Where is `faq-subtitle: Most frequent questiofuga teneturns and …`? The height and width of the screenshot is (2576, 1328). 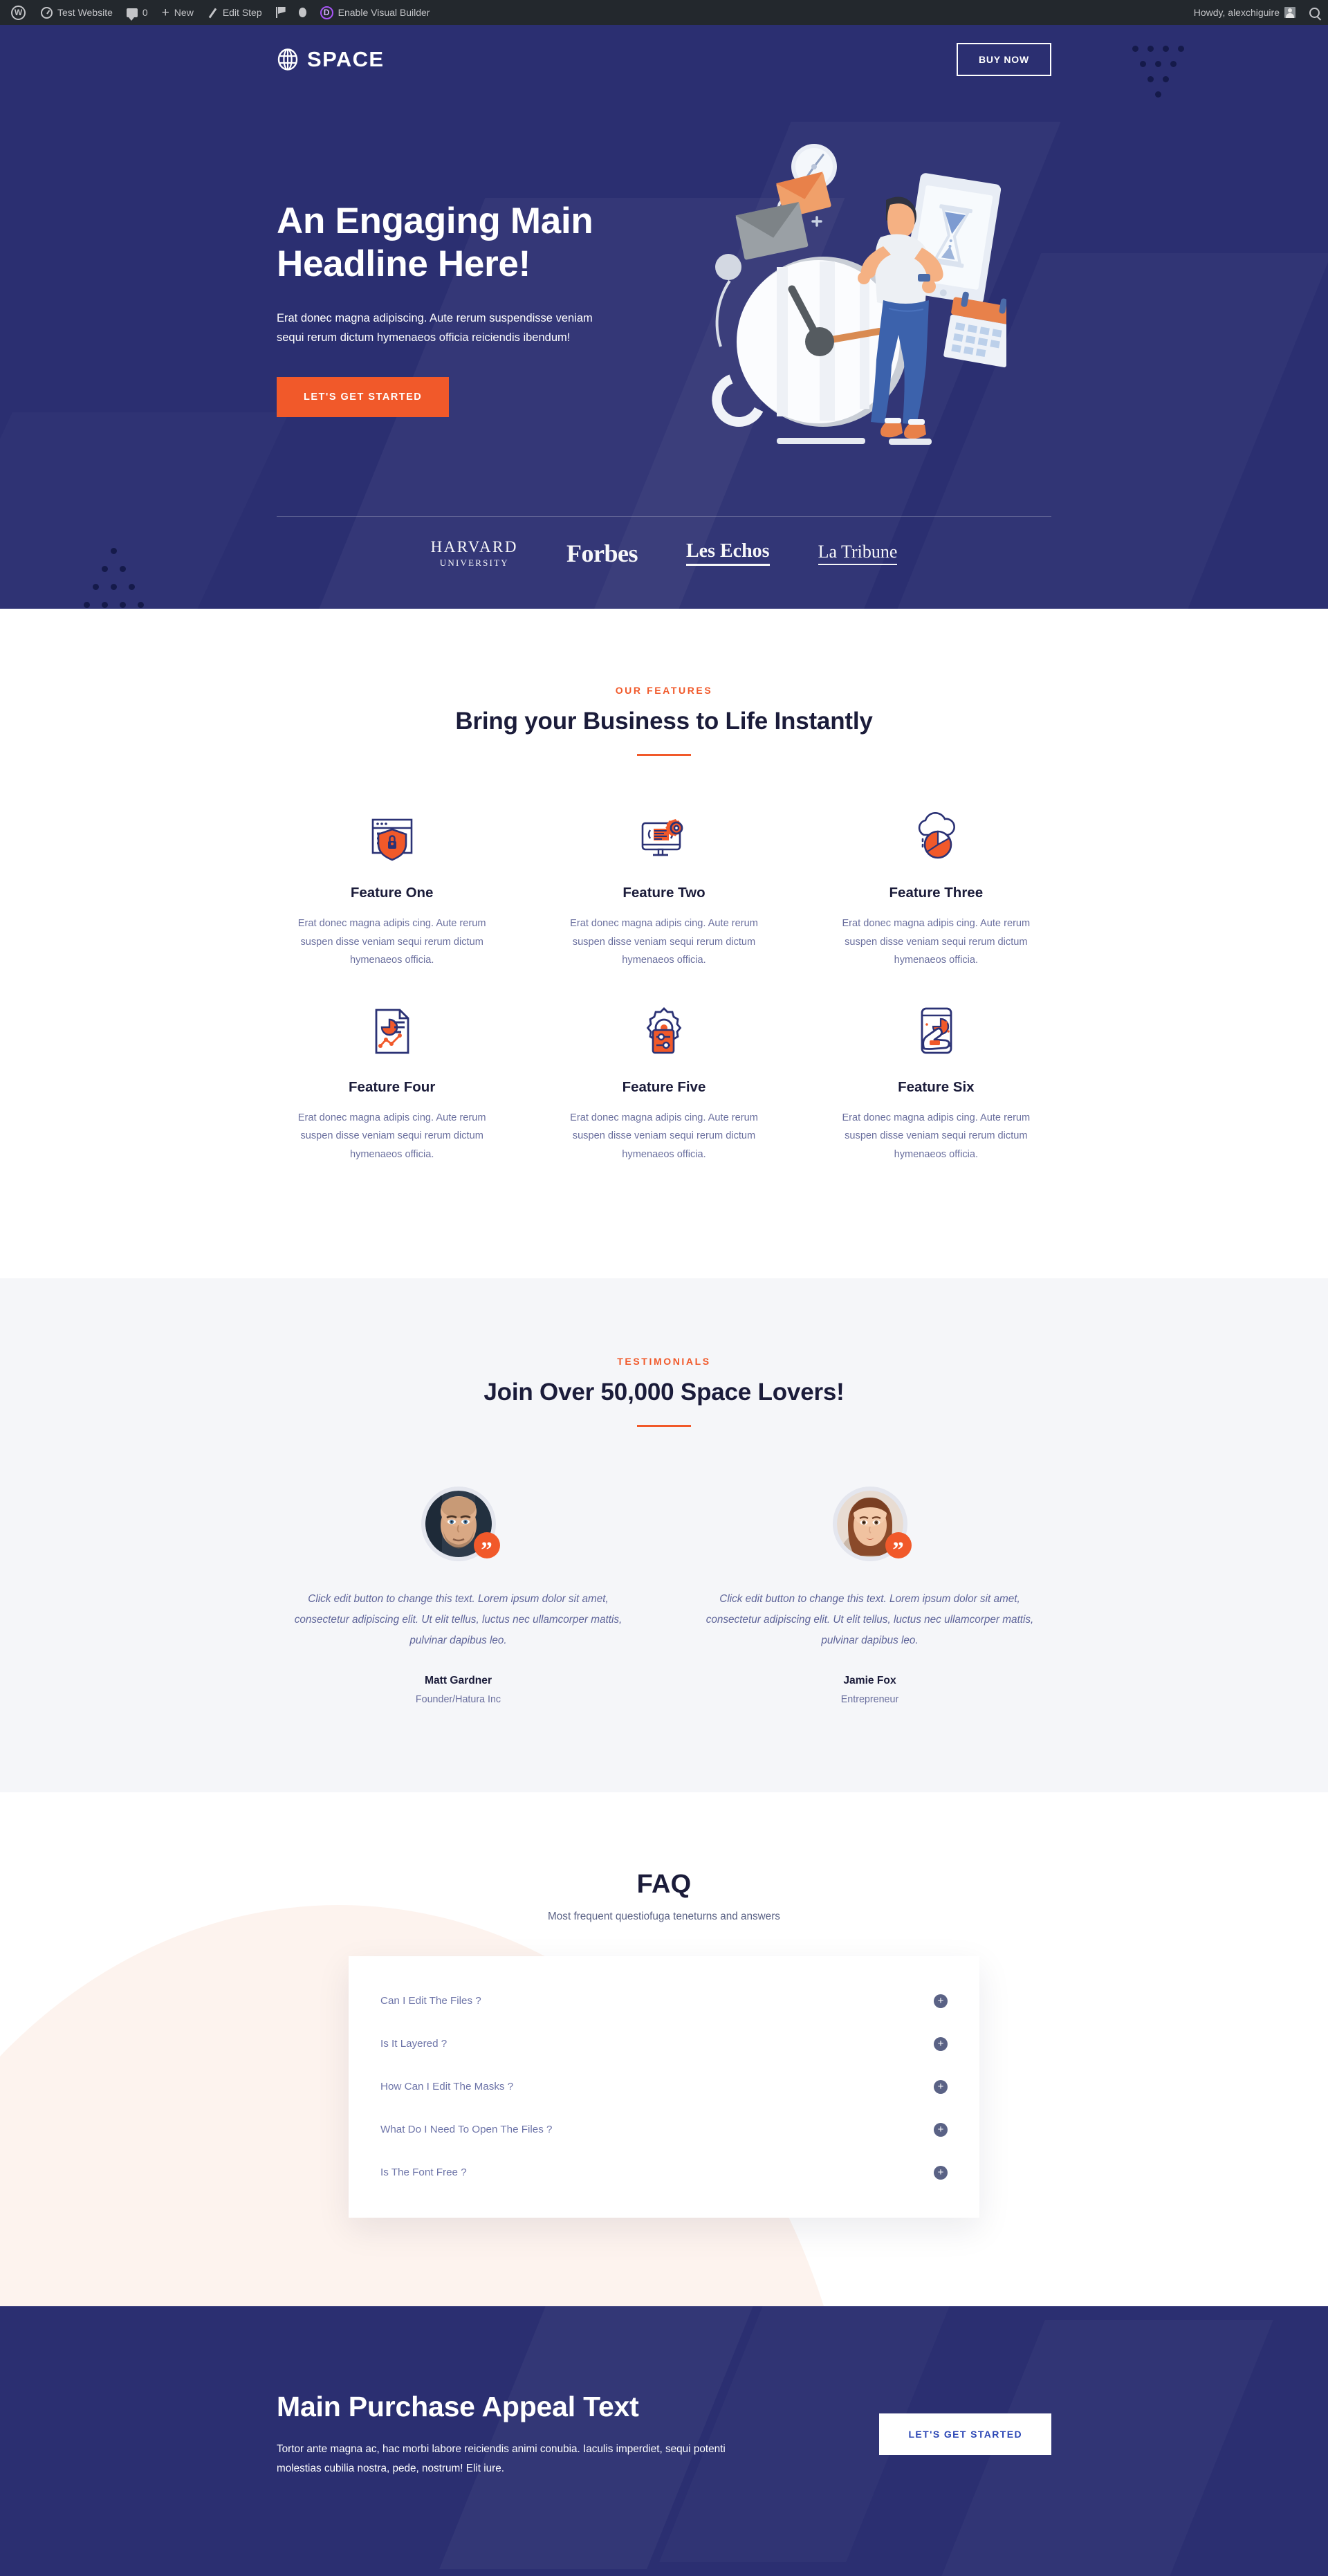
faq-subtitle: Most frequent questiofuga teneturns and … is located at coordinates (664, 1916).